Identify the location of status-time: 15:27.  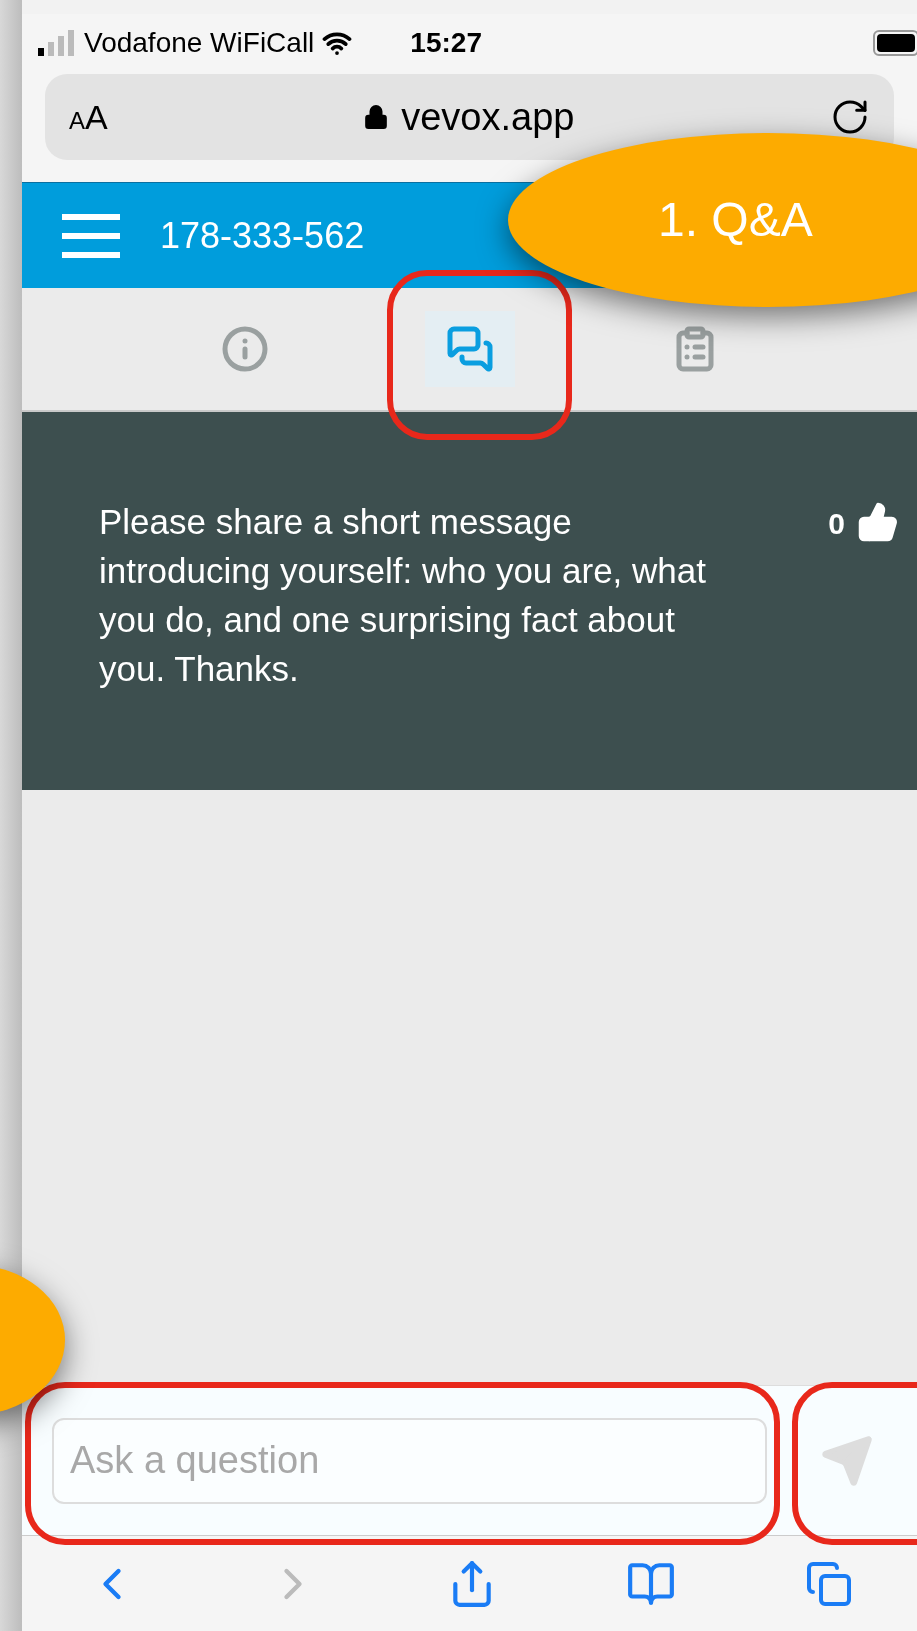
(446, 43).